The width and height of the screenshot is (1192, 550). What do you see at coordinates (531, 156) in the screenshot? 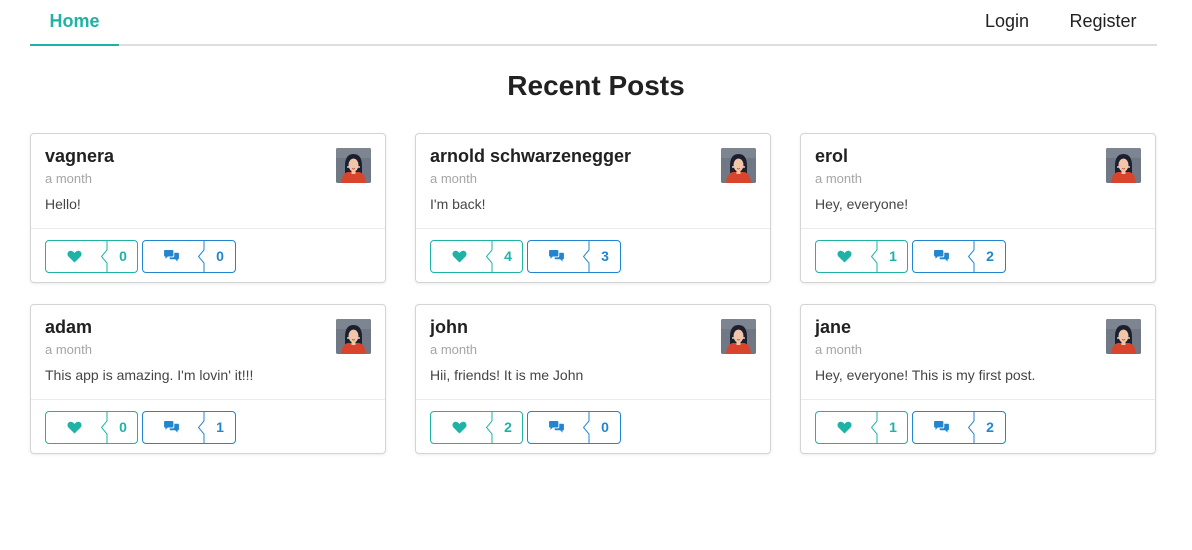
I see `post-author: arnold schwarzenegger` at bounding box center [531, 156].